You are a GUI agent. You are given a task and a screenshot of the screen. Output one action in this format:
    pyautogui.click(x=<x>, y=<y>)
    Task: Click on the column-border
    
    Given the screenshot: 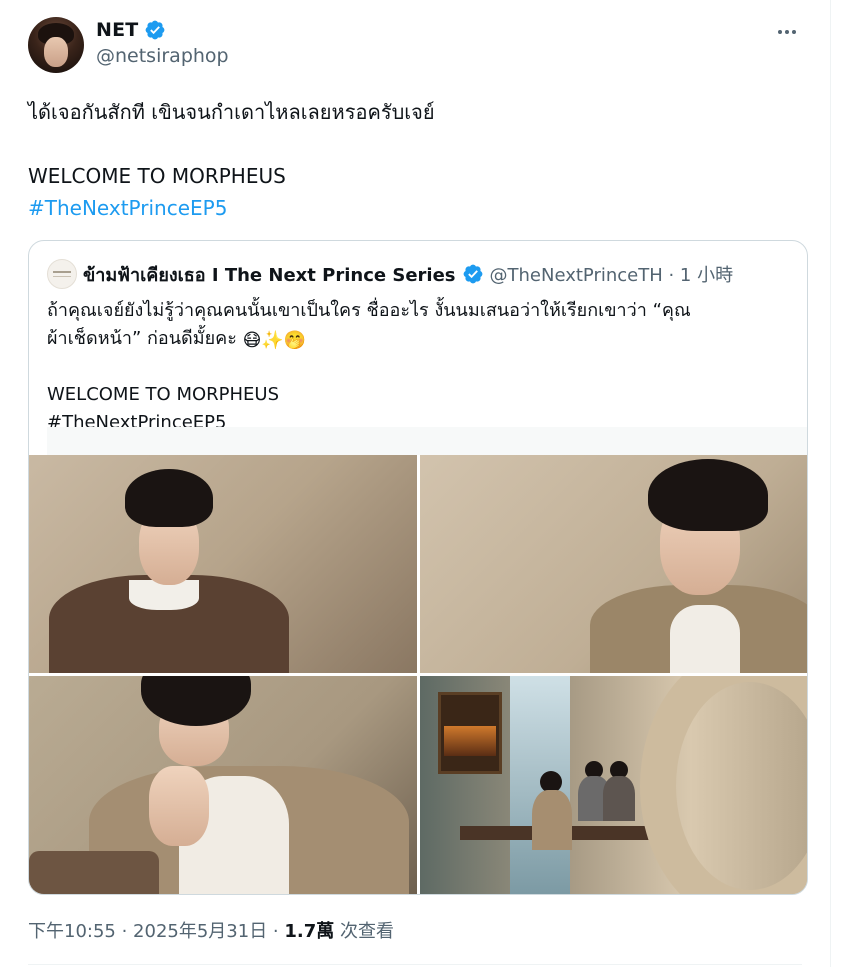 What is the action you would take?
    pyautogui.click(x=830, y=483)
    